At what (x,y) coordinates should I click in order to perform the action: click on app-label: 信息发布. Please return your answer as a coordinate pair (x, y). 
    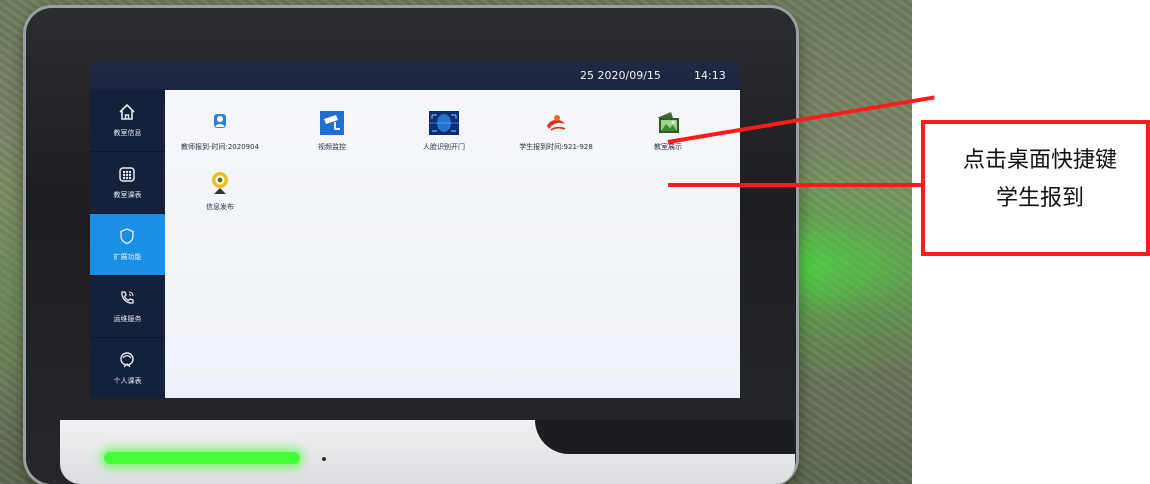
    Looking at the image, I should click on (220, 207).